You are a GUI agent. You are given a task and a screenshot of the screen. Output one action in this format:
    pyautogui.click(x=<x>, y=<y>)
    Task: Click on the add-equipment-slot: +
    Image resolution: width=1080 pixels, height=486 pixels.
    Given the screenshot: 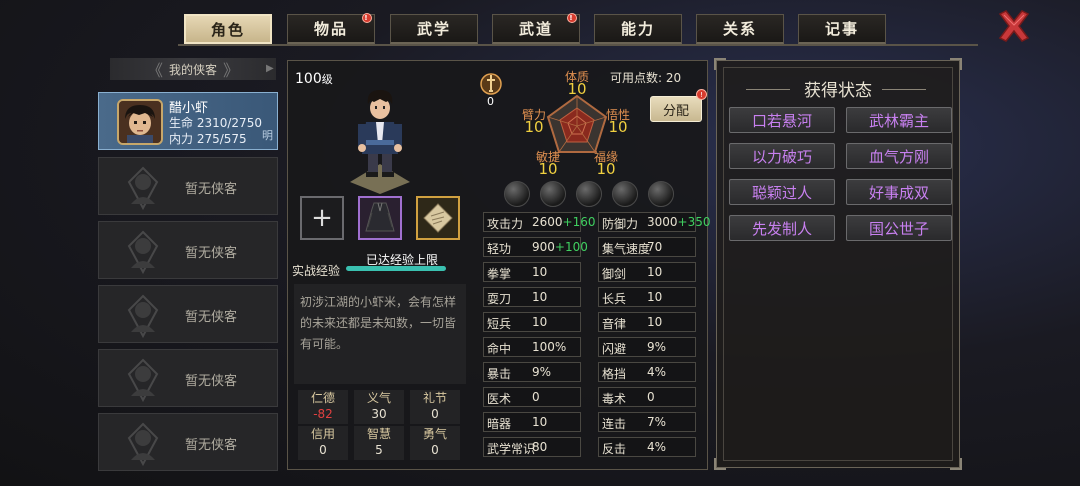 What is the action you would take?
    pyautogui.click(x=322, y=218)
    